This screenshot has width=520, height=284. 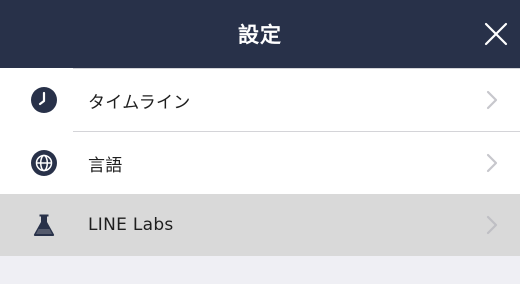 I want to click on list-background, so click(x=260, y=271).